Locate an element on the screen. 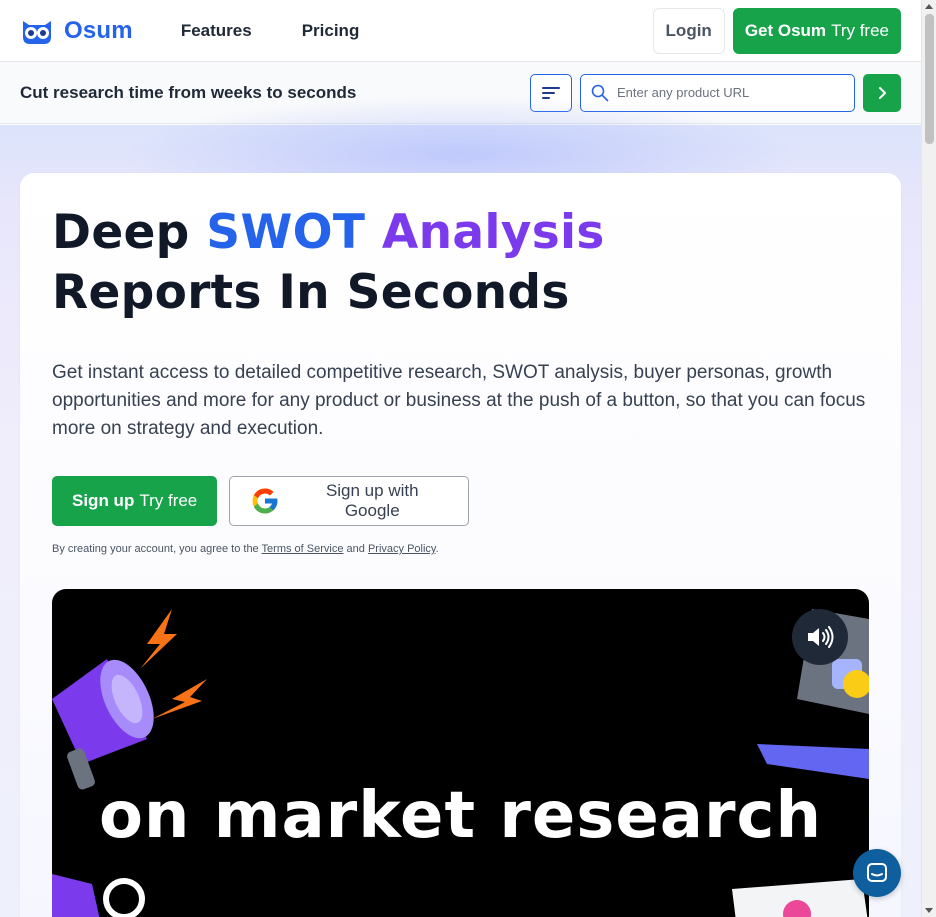 This screenshot has height=917, width=936. signup-try-free-label: Try free is located at coordinates (168, 500).